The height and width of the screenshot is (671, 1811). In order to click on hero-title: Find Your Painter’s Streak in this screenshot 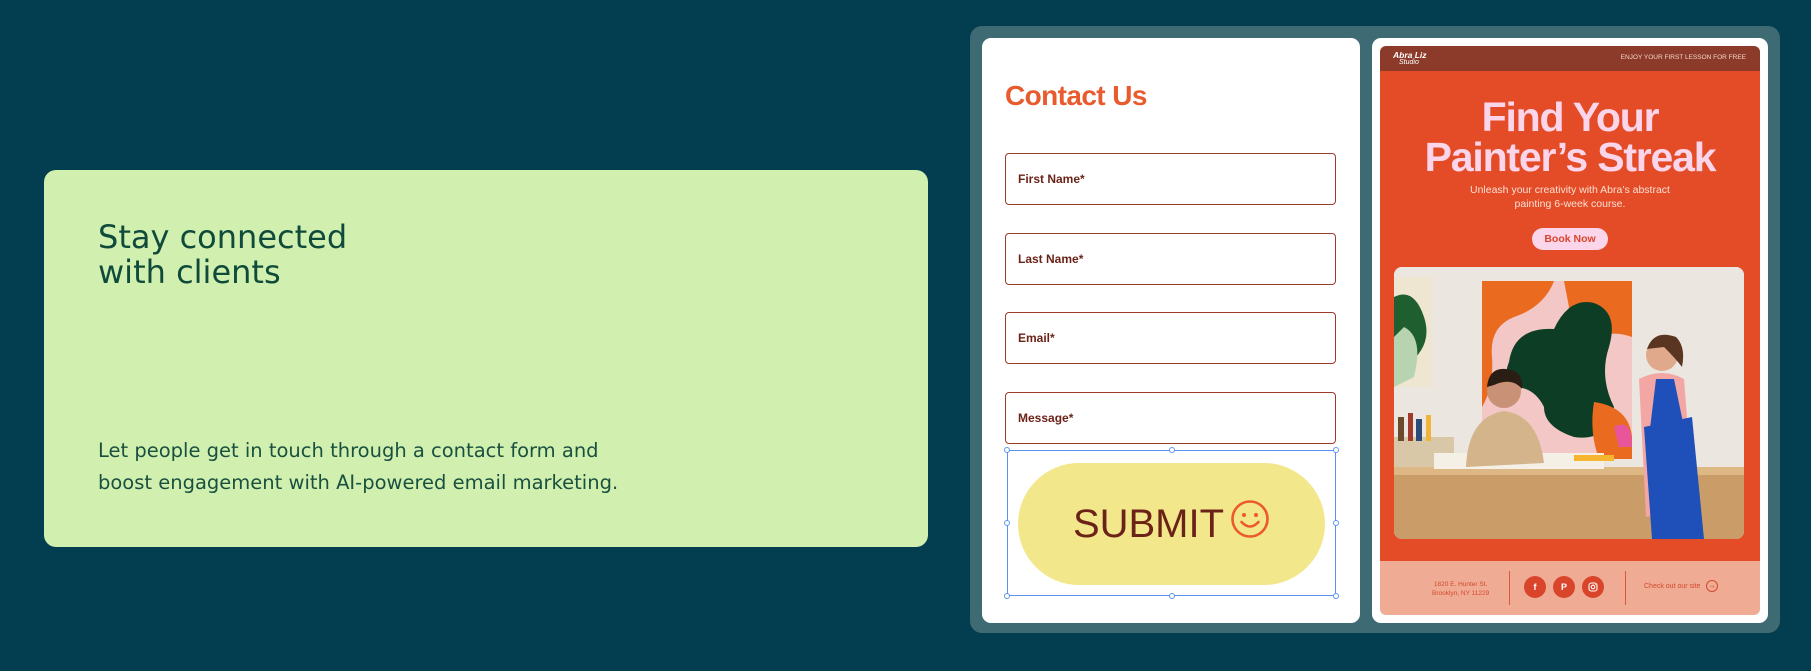, I will do `click(1570, 137)`.